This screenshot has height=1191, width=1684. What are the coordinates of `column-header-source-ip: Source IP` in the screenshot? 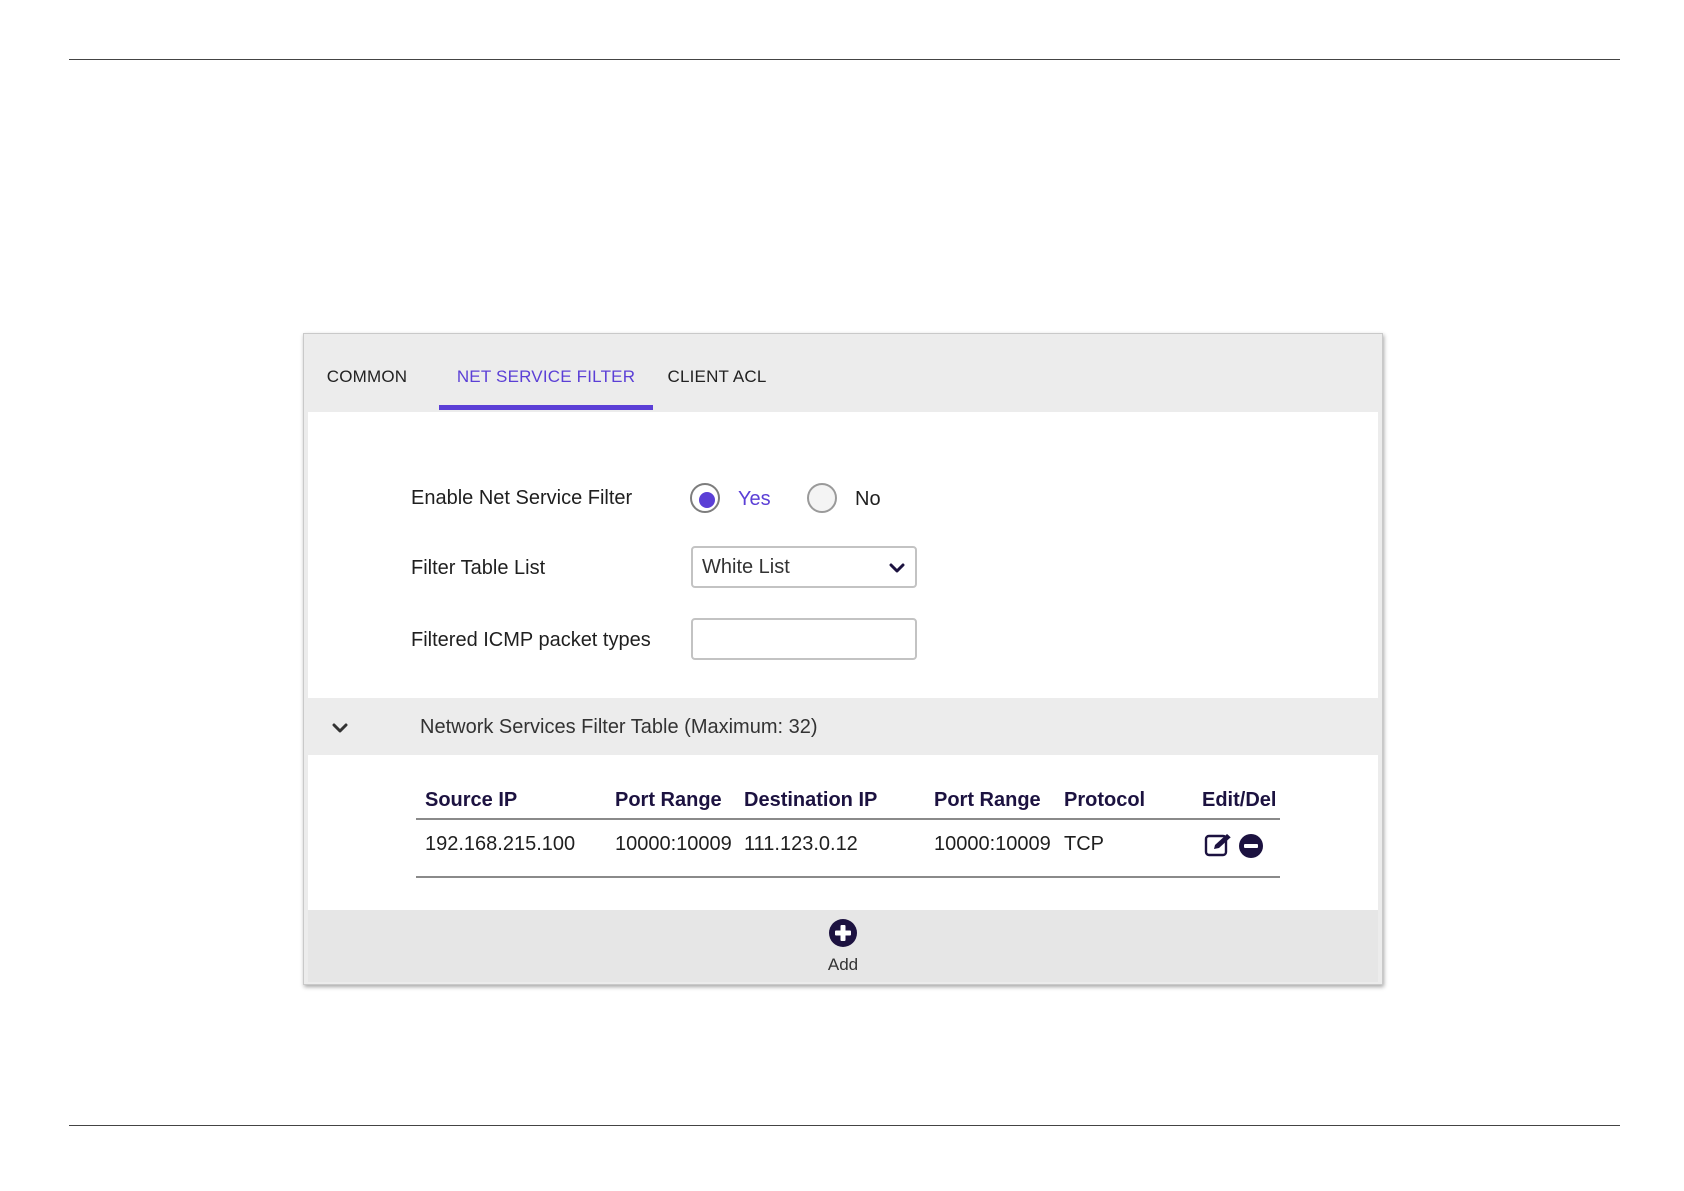 It's located at (471, 800).